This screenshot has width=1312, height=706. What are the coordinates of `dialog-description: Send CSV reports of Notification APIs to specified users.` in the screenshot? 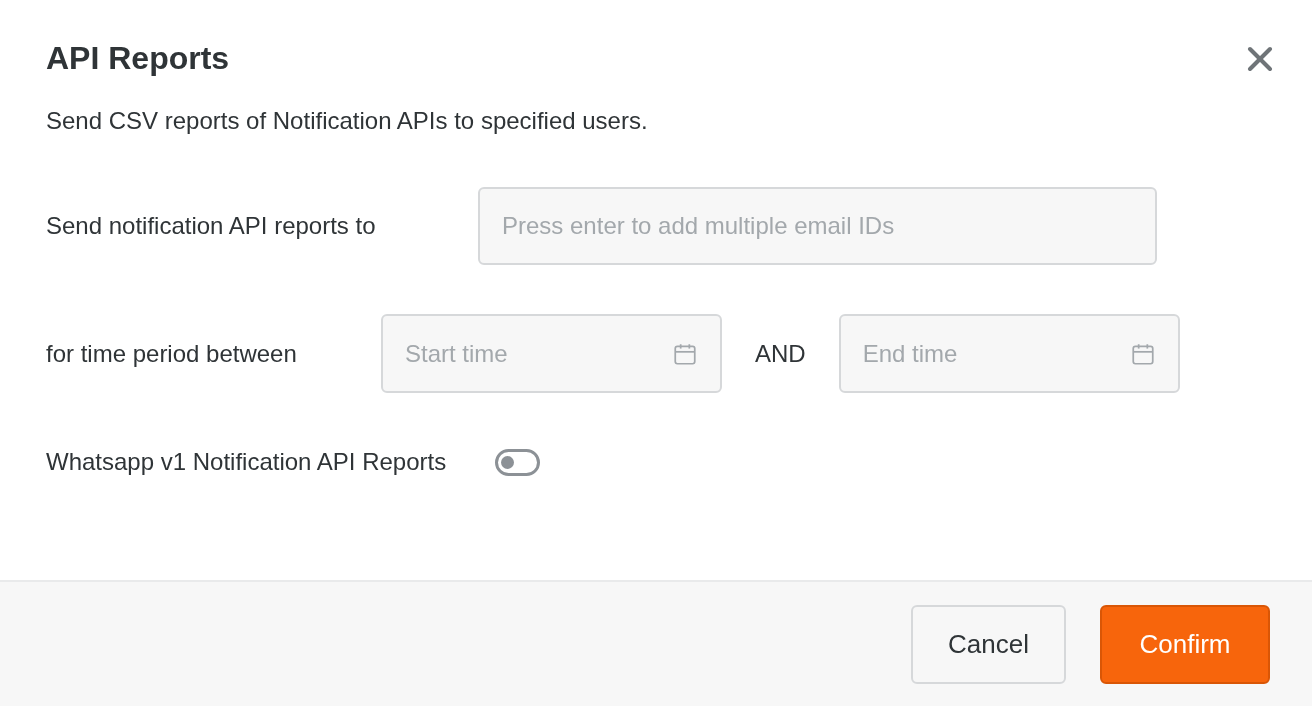 It's located at (347, 121).